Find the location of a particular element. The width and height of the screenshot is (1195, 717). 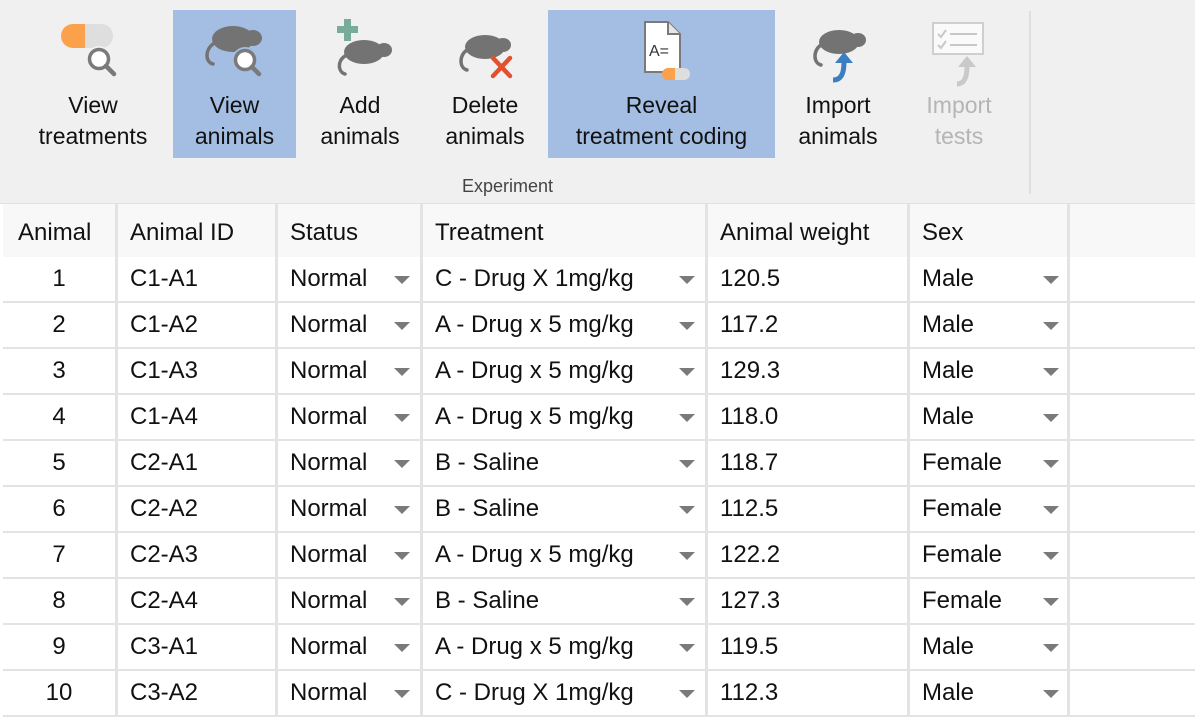

animal-number-cell: 8 is located at coordinates (60, 601).